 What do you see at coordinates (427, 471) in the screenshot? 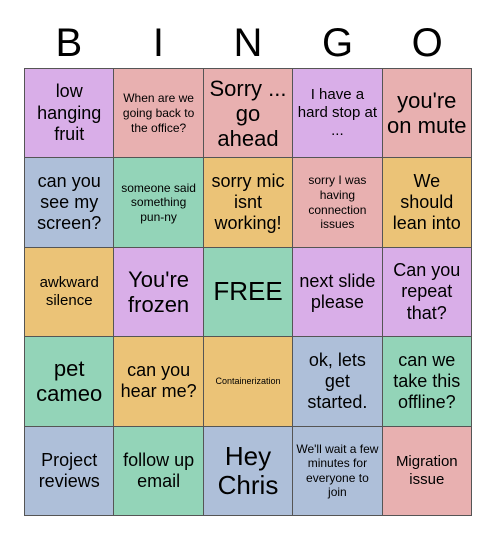
I see `bingo-cell-r5c5: Migration issue` at bounding box center [427, 471].